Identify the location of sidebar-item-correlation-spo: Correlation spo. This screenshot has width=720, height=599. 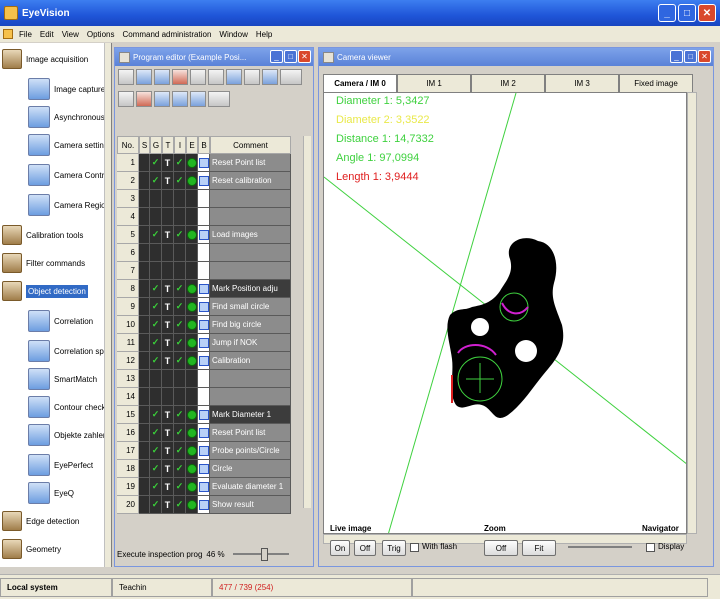
(69, 351).